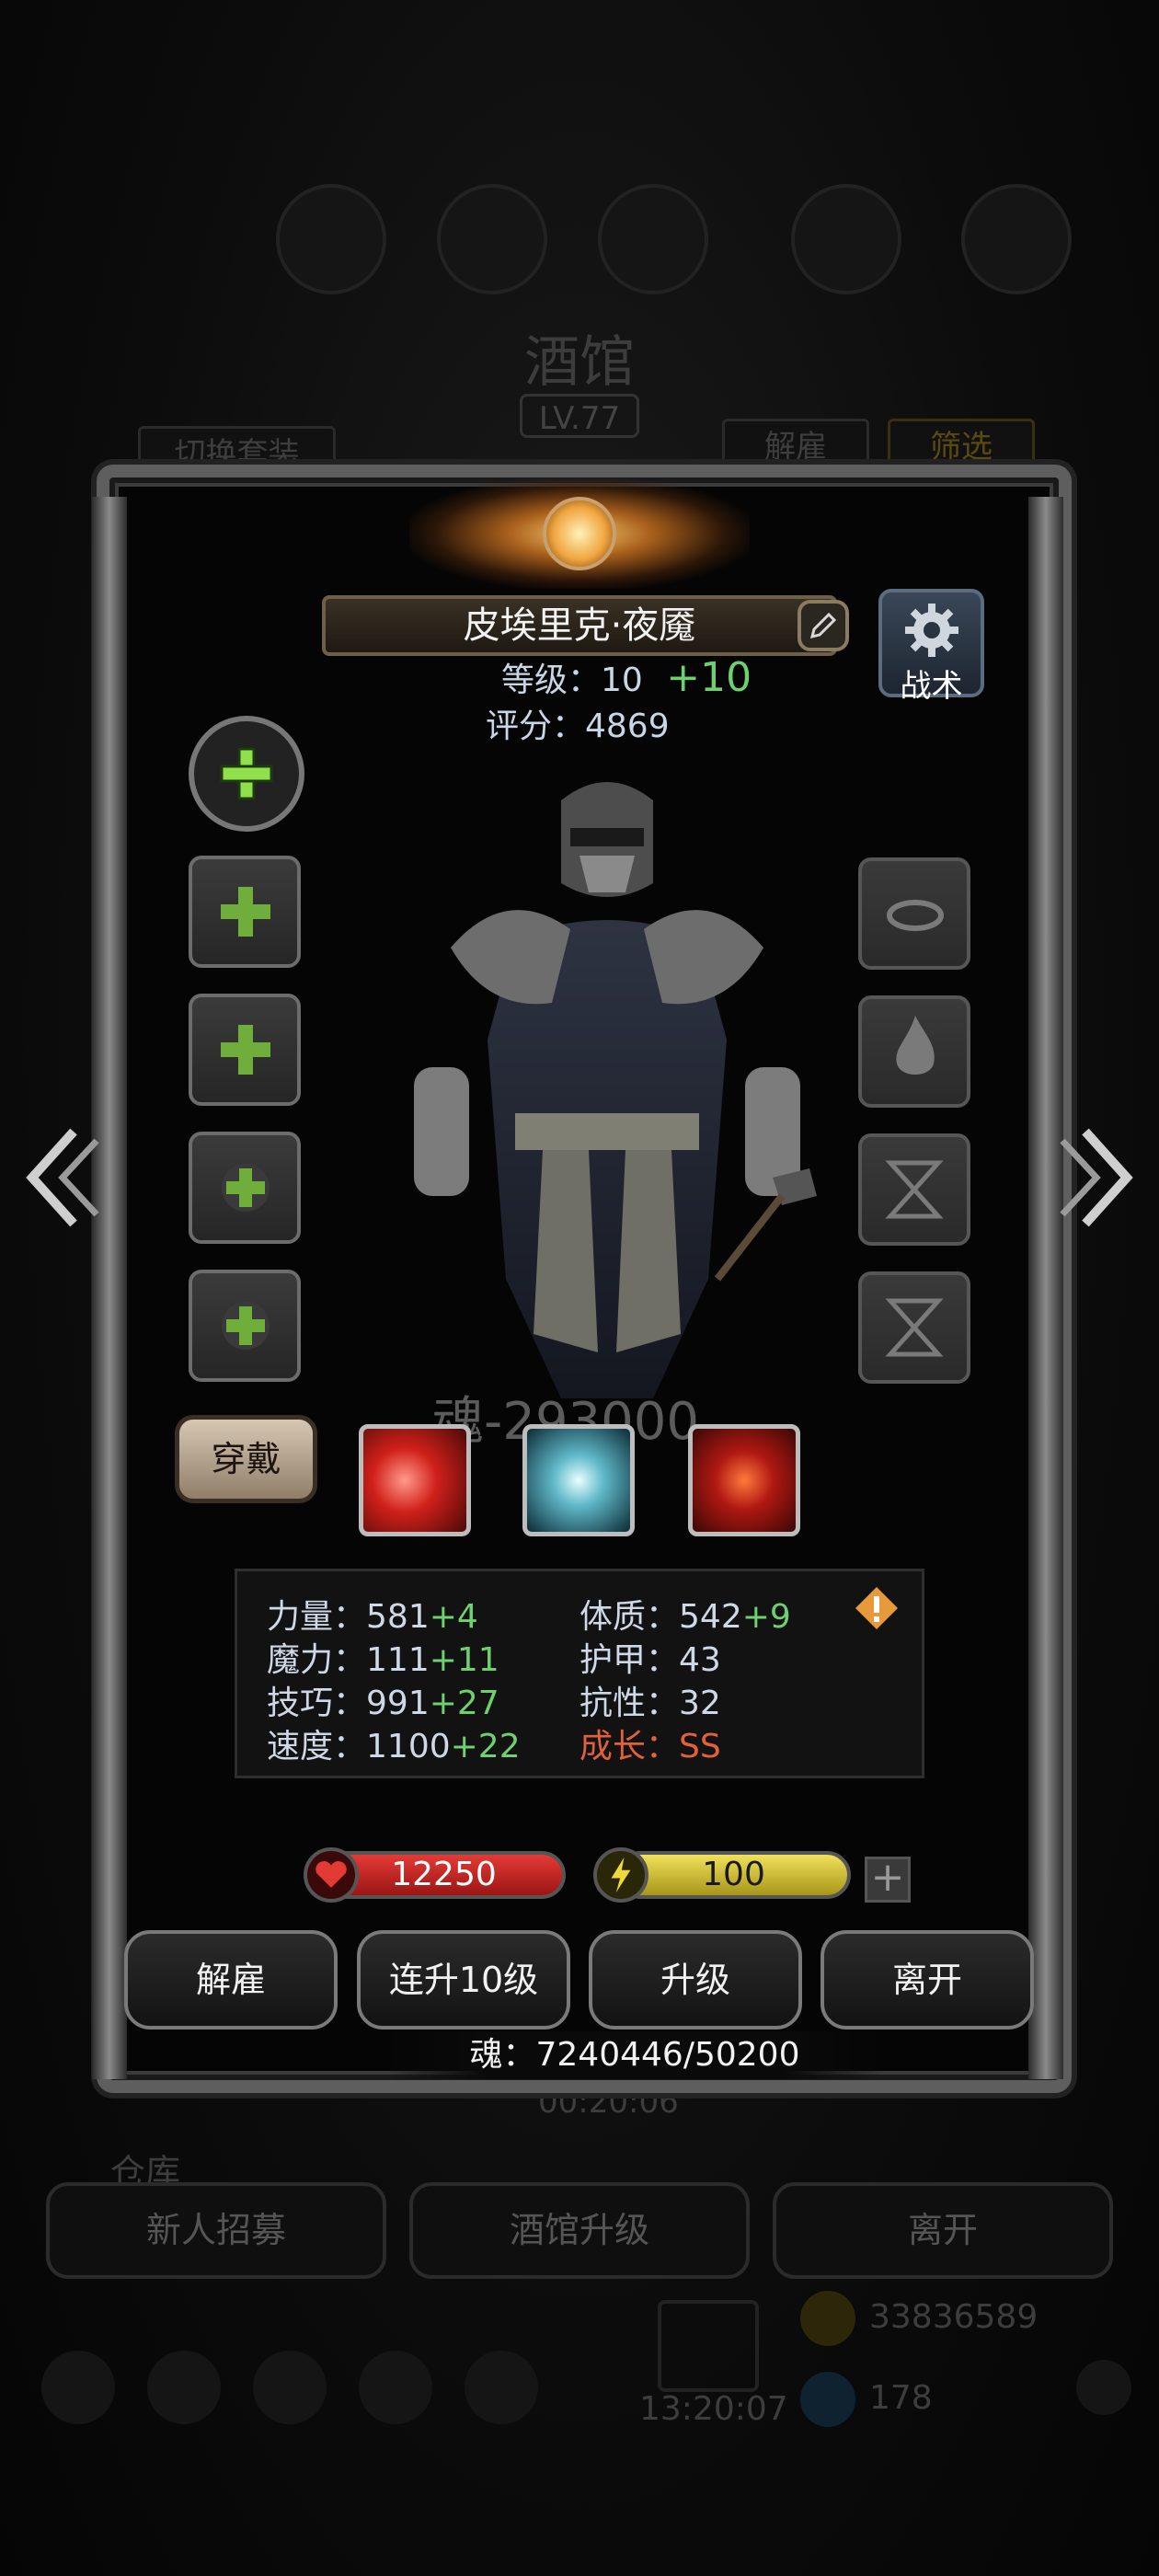 The width and height of the screenshot is (1159, 2576). Describe the element at coordinates (579, 416) in the screenshot. I see `tavern-level: LV.77` at that location.